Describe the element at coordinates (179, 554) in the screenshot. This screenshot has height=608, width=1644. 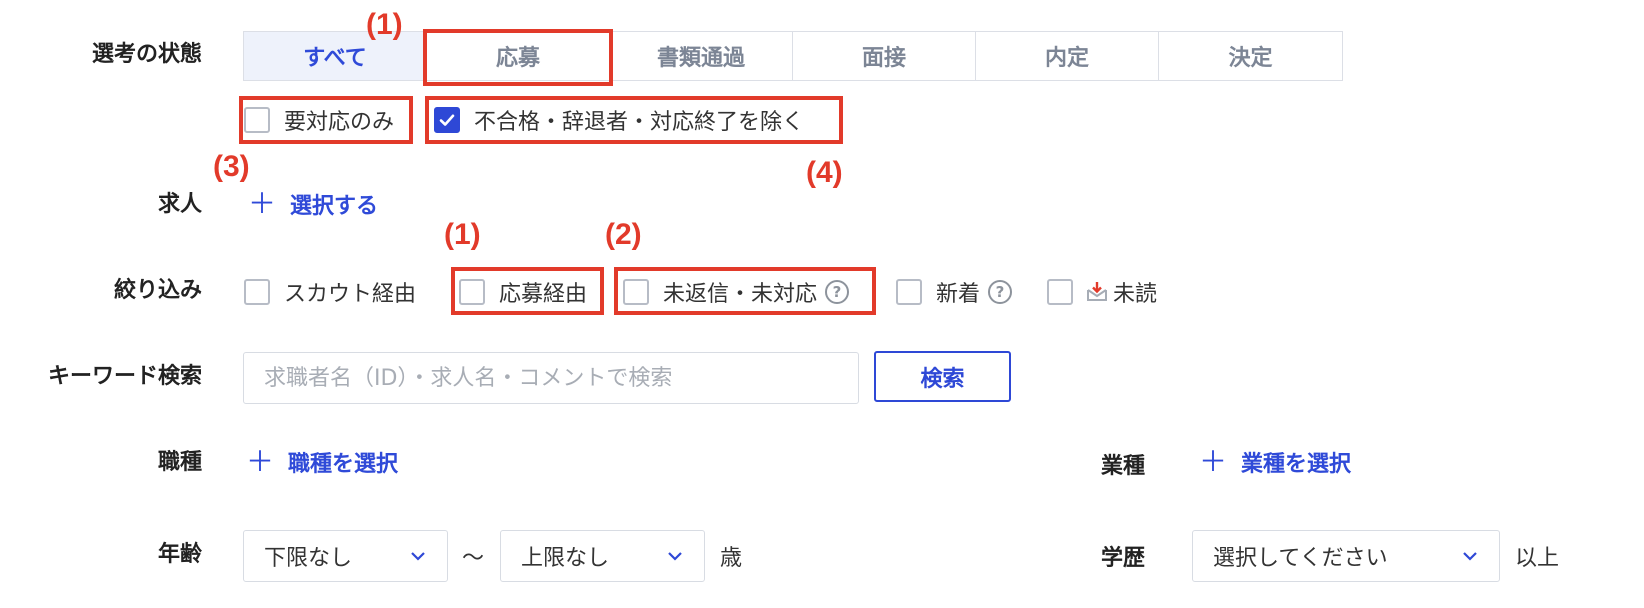
I see `age-label: 年齢` at that location.